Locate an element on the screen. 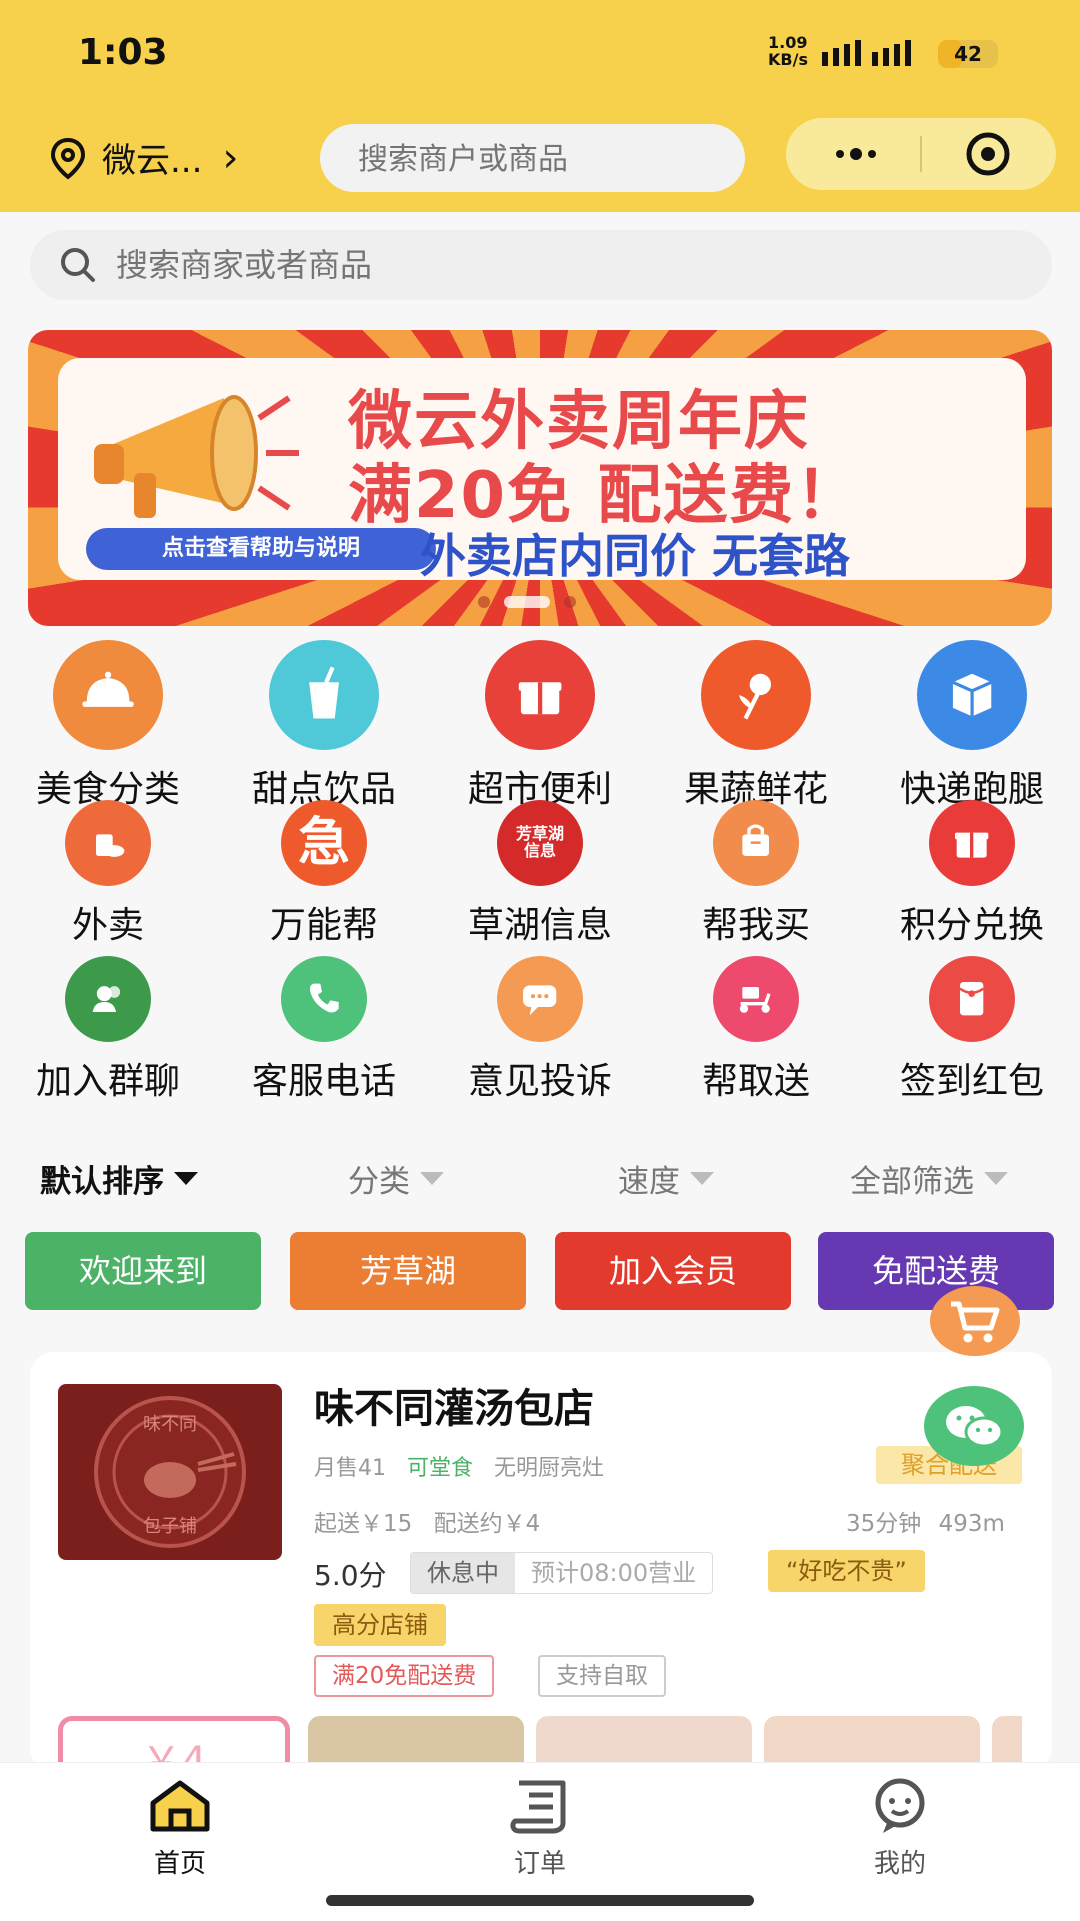 The width and height of the screenshot is (1080, 1921). gift-box-icon is located at coordinates (540, 695).